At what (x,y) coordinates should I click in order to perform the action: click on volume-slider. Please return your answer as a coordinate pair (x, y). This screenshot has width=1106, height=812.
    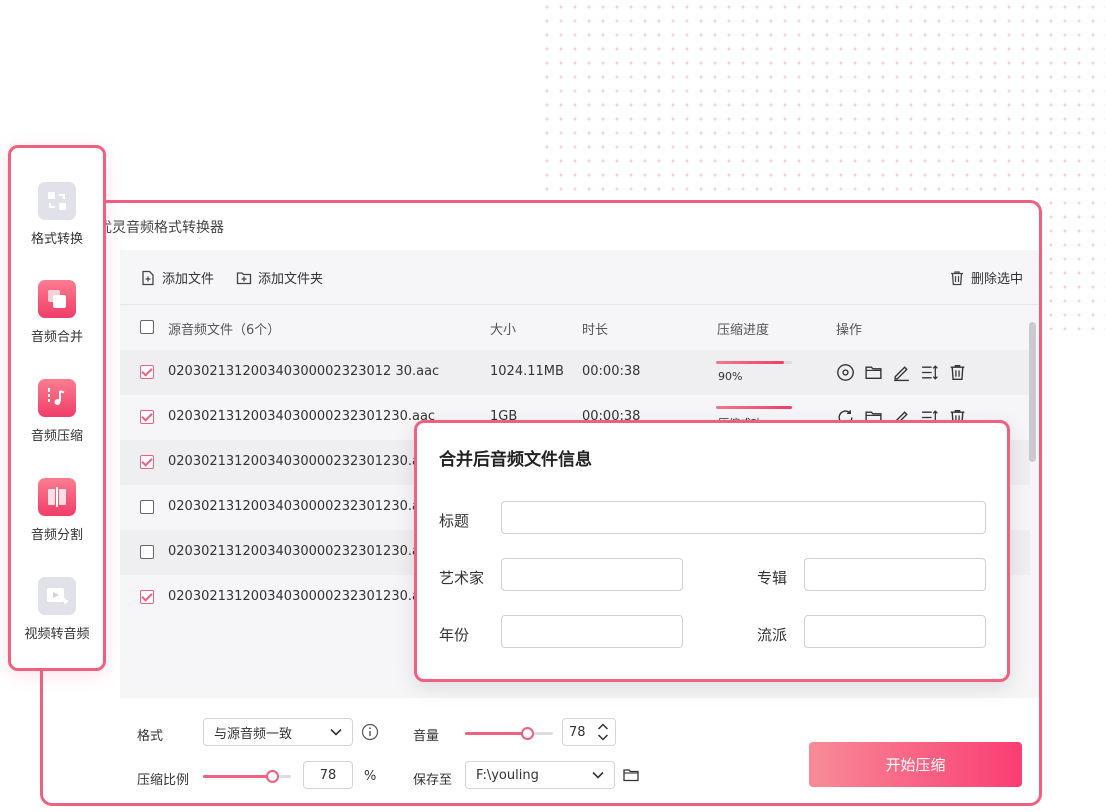
    Looking at the image, I should click on (509, 733).